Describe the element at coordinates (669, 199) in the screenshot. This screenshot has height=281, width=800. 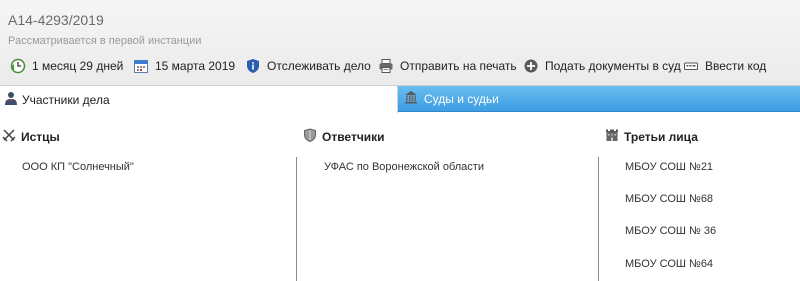
I see `third-party-item: МБОУ СОШ №68` at that location.